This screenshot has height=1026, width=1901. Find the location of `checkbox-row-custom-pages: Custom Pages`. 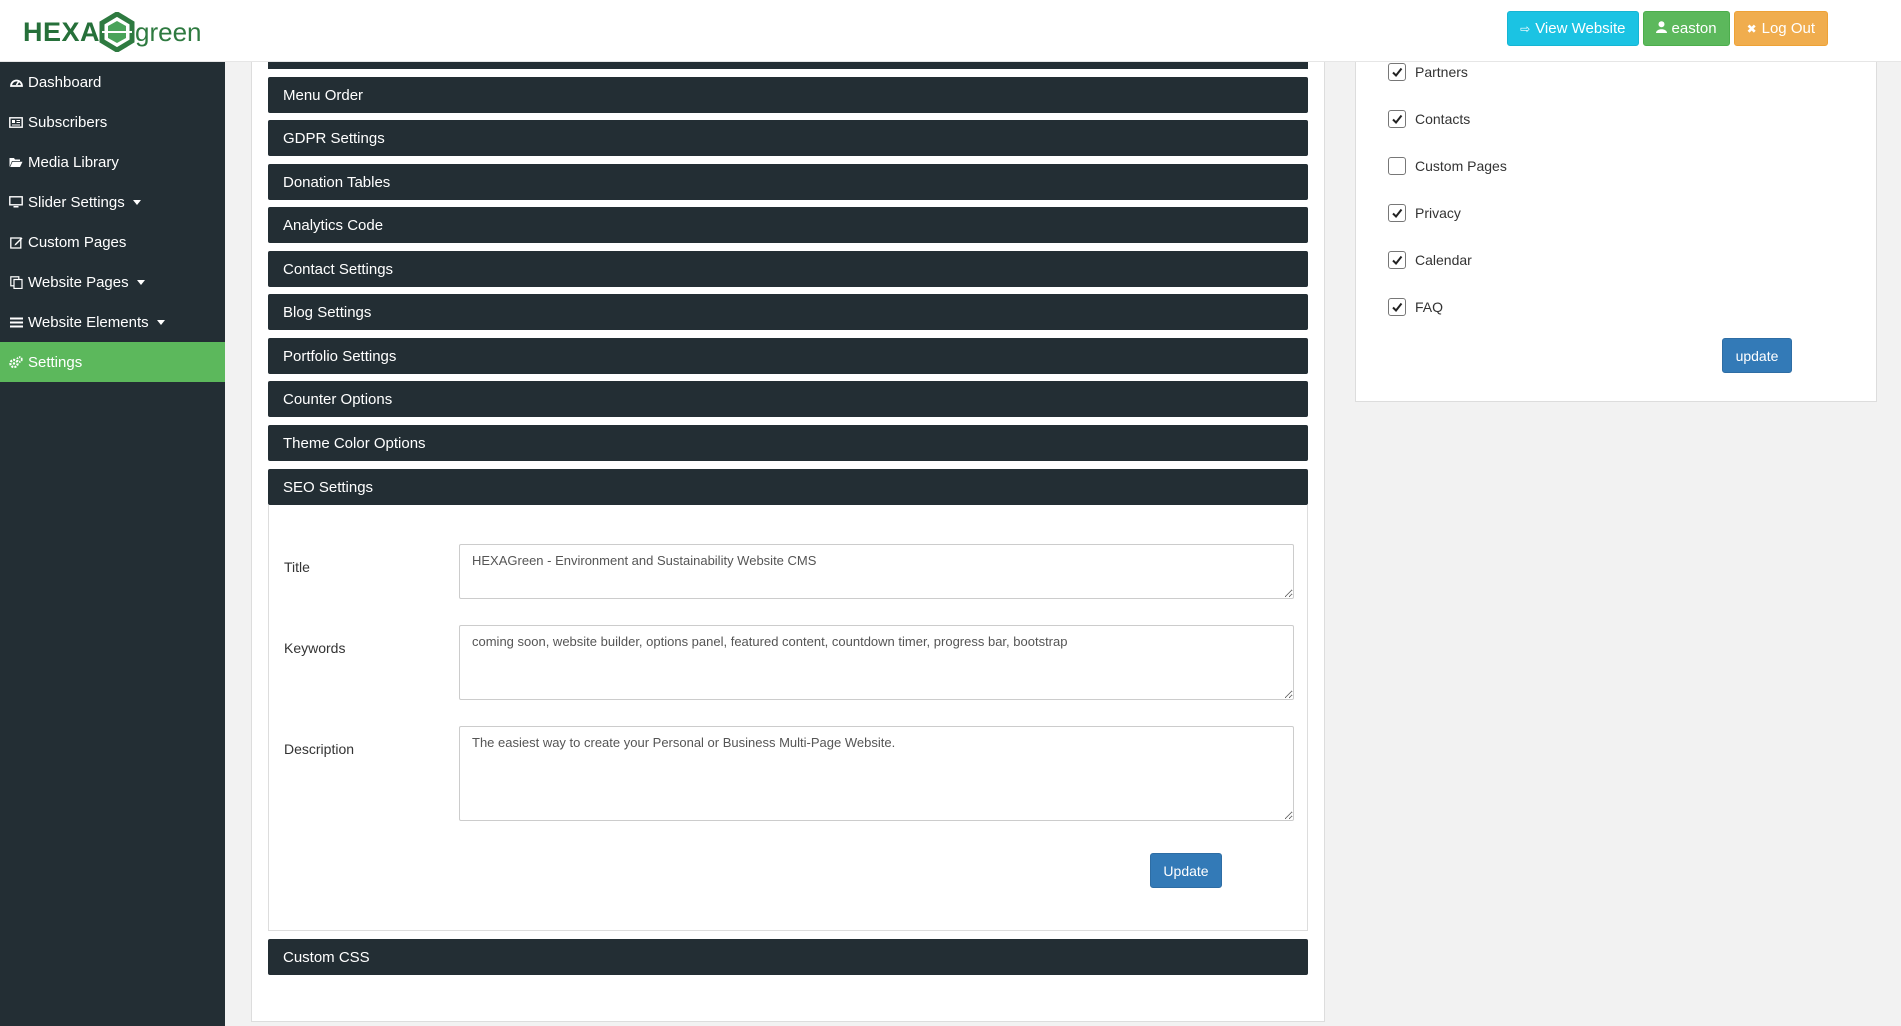

checkbox-row-custom-pages: Custom Pages is located at coordinates (1447, 166).